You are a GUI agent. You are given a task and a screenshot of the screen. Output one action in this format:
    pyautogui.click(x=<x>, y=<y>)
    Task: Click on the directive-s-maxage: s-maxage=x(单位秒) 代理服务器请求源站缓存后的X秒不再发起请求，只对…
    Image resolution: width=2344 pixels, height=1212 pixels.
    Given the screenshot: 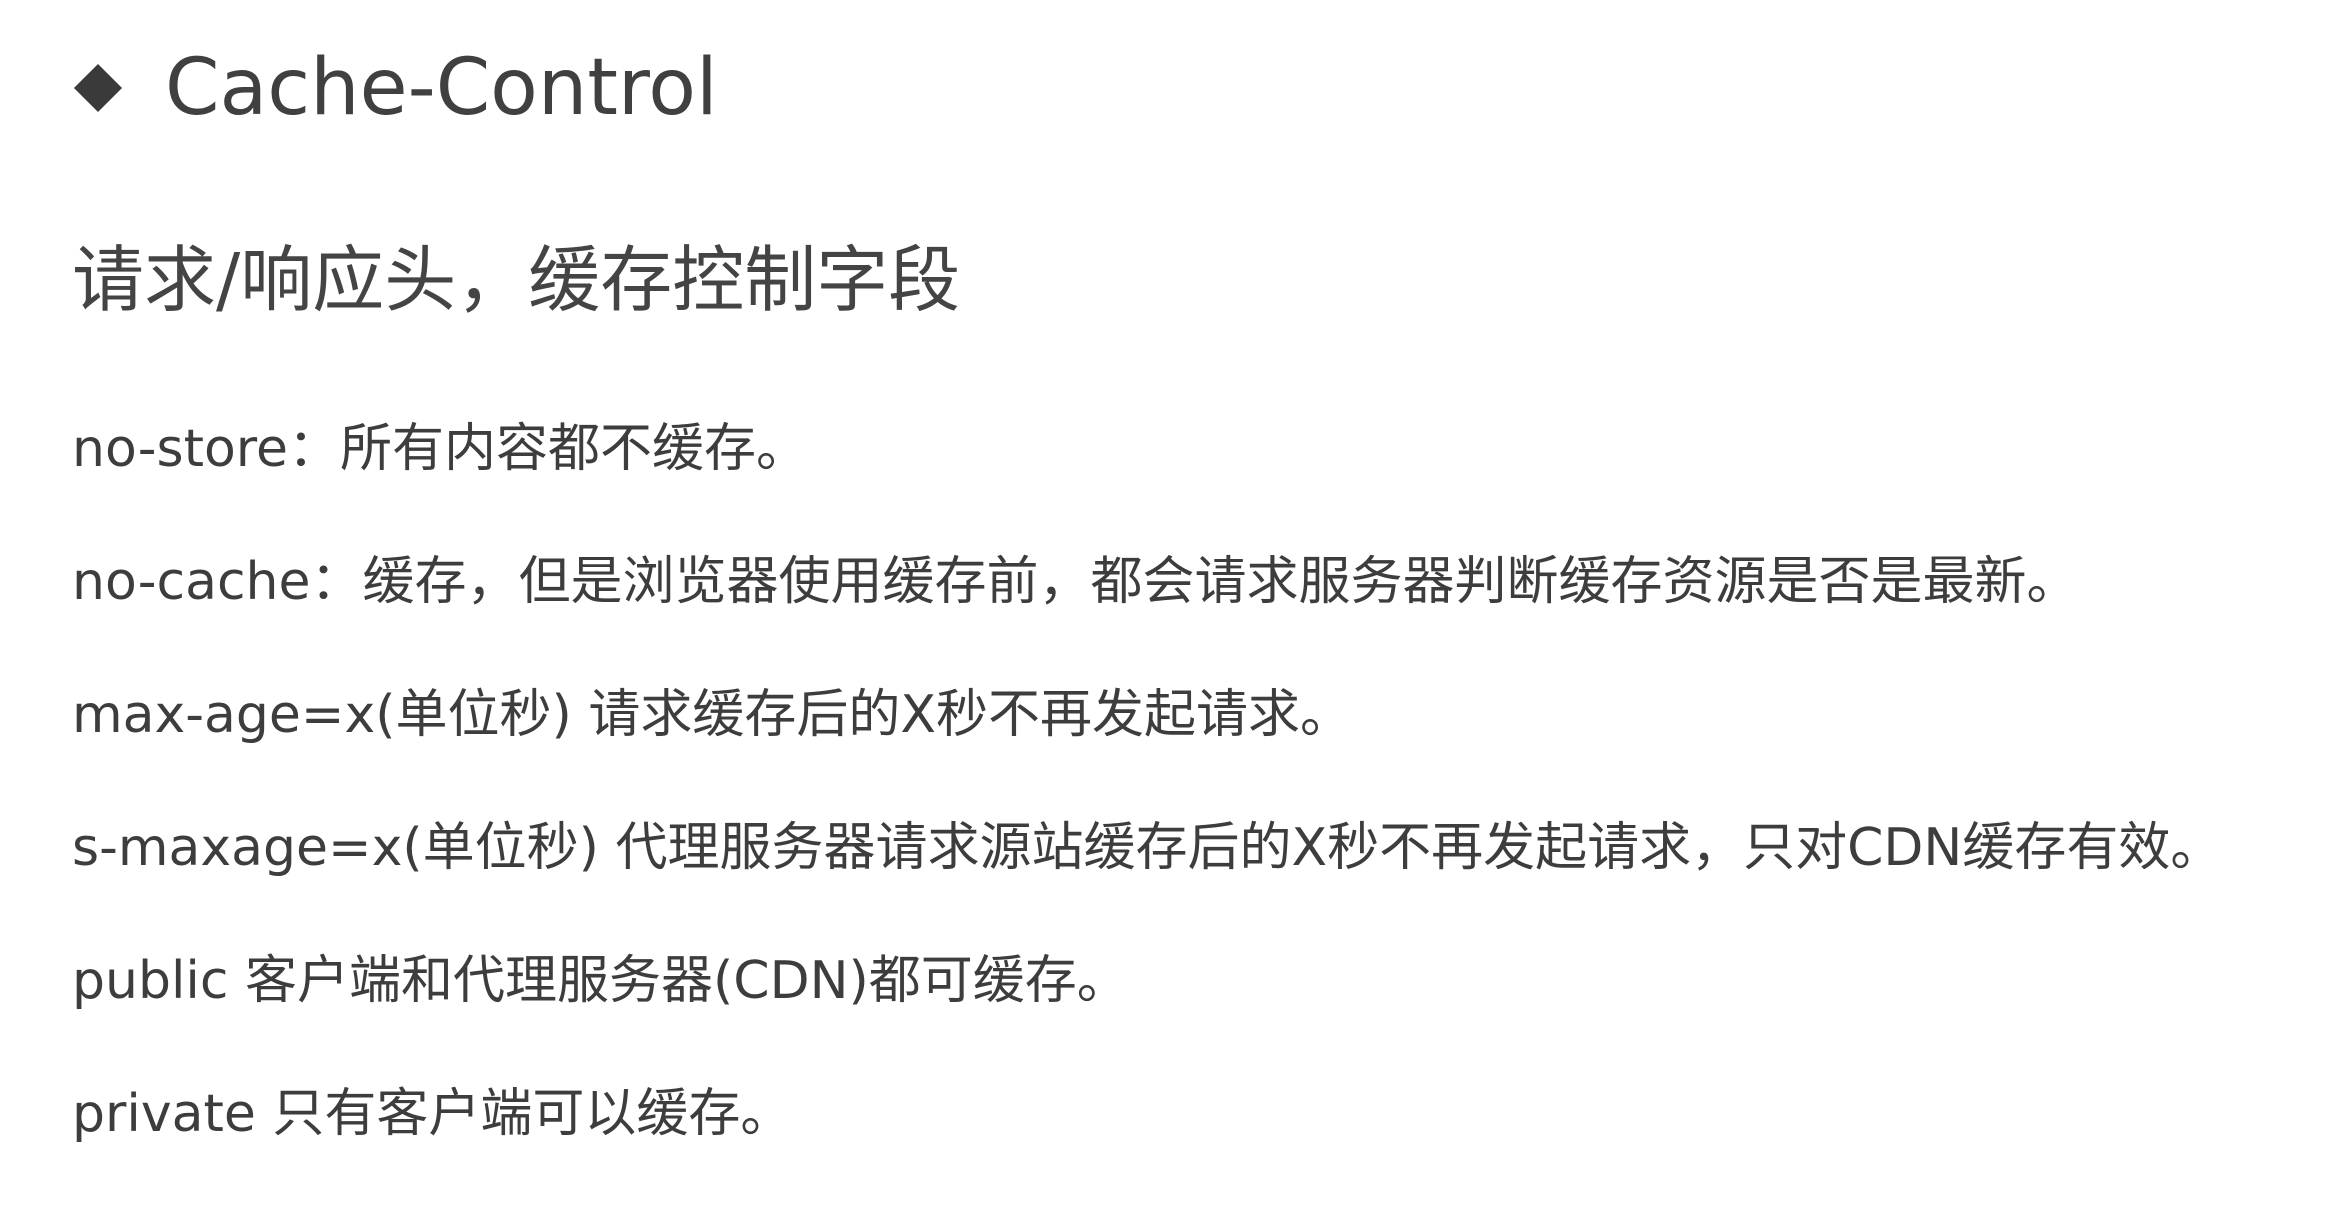 What is the action you would take?
    pyautogui.click(x=1147, y=848)
    